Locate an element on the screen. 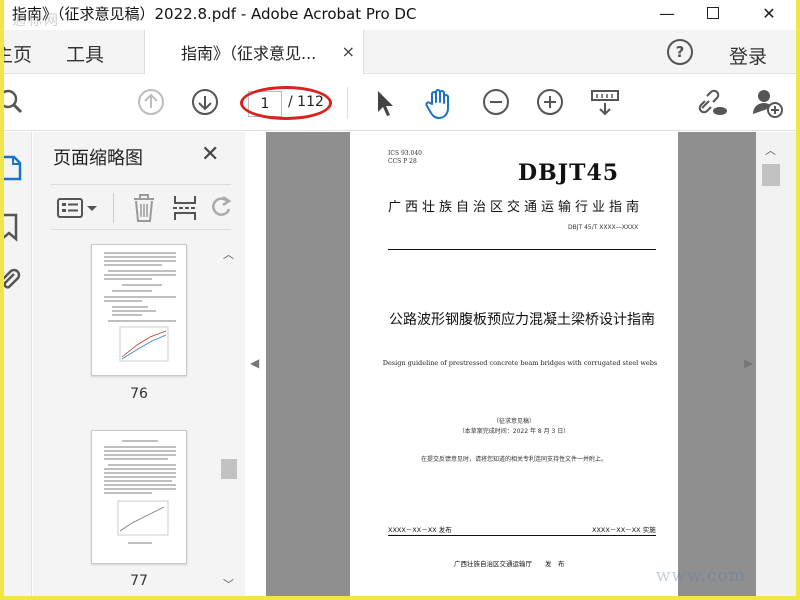 Image resolution: width=800 pixels, height=600 pixels. thumbnail-options-icon is located at coordinates (78, 208).